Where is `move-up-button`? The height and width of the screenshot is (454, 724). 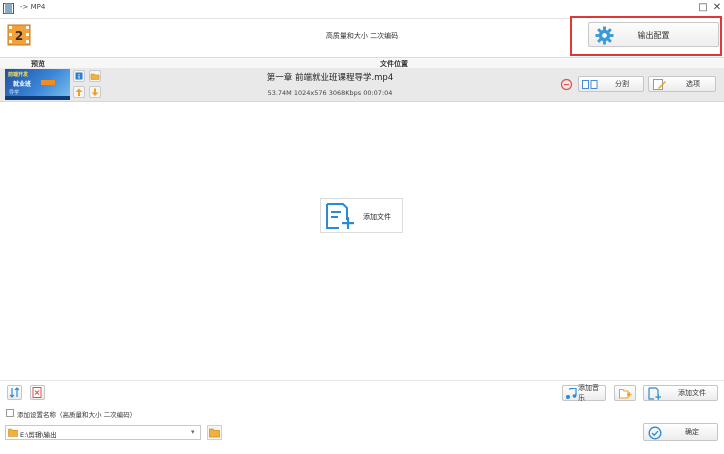
move-up-button is located at coordinates (79, 92).